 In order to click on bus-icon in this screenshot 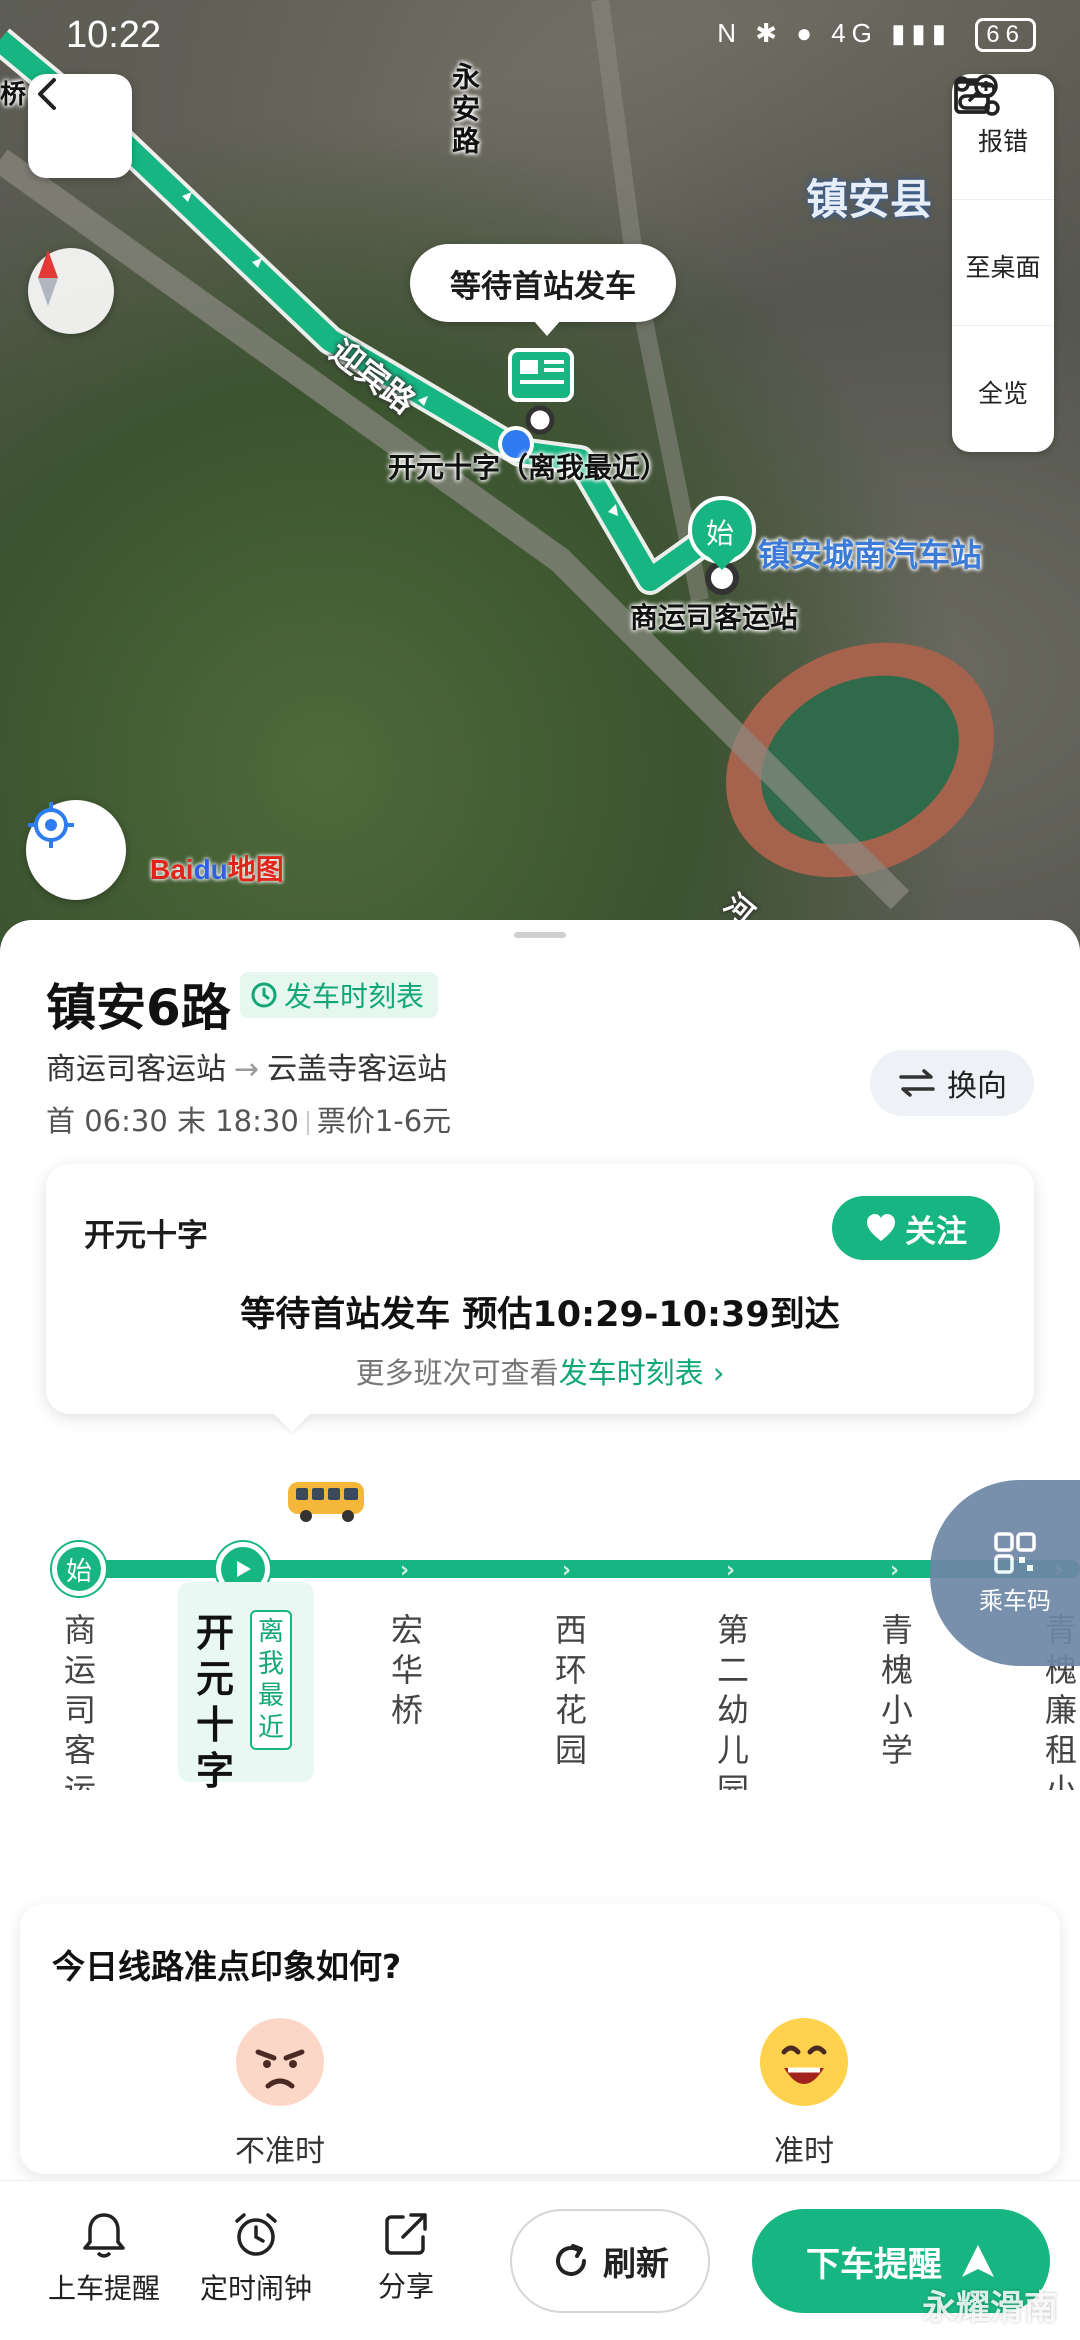, I will do `click(326, 1502)`.